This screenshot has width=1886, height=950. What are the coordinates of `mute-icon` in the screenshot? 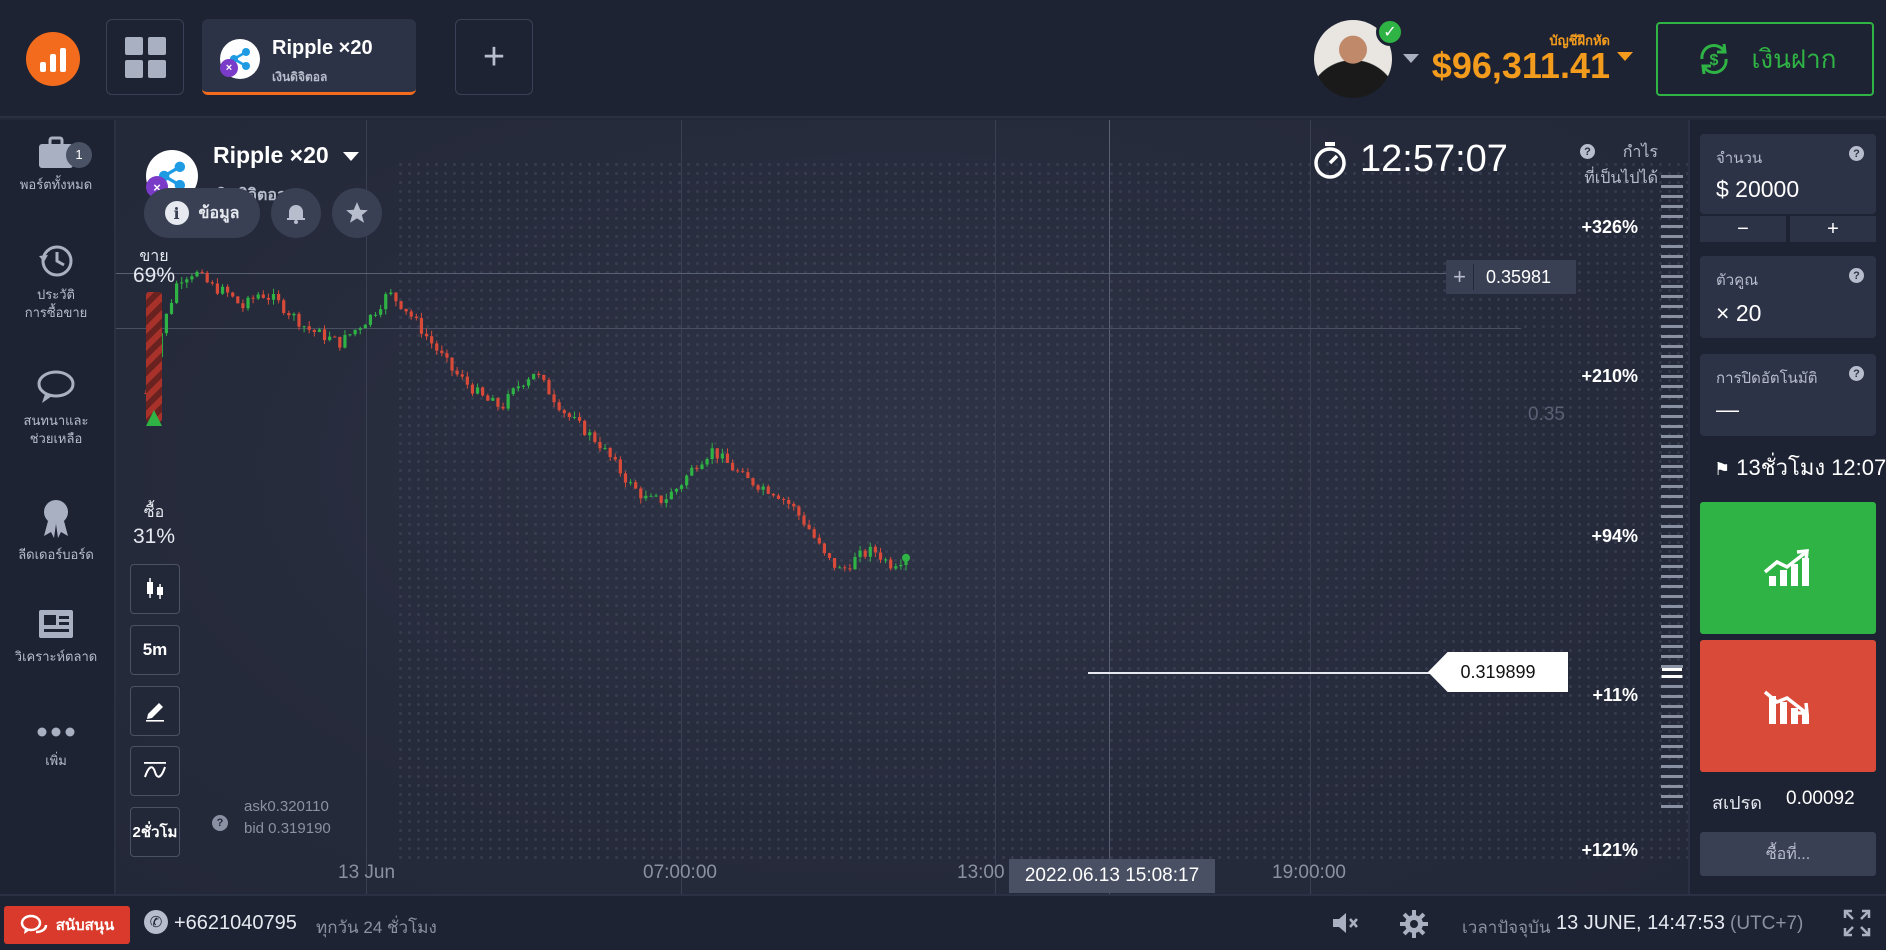 It's located at (1345, 923).